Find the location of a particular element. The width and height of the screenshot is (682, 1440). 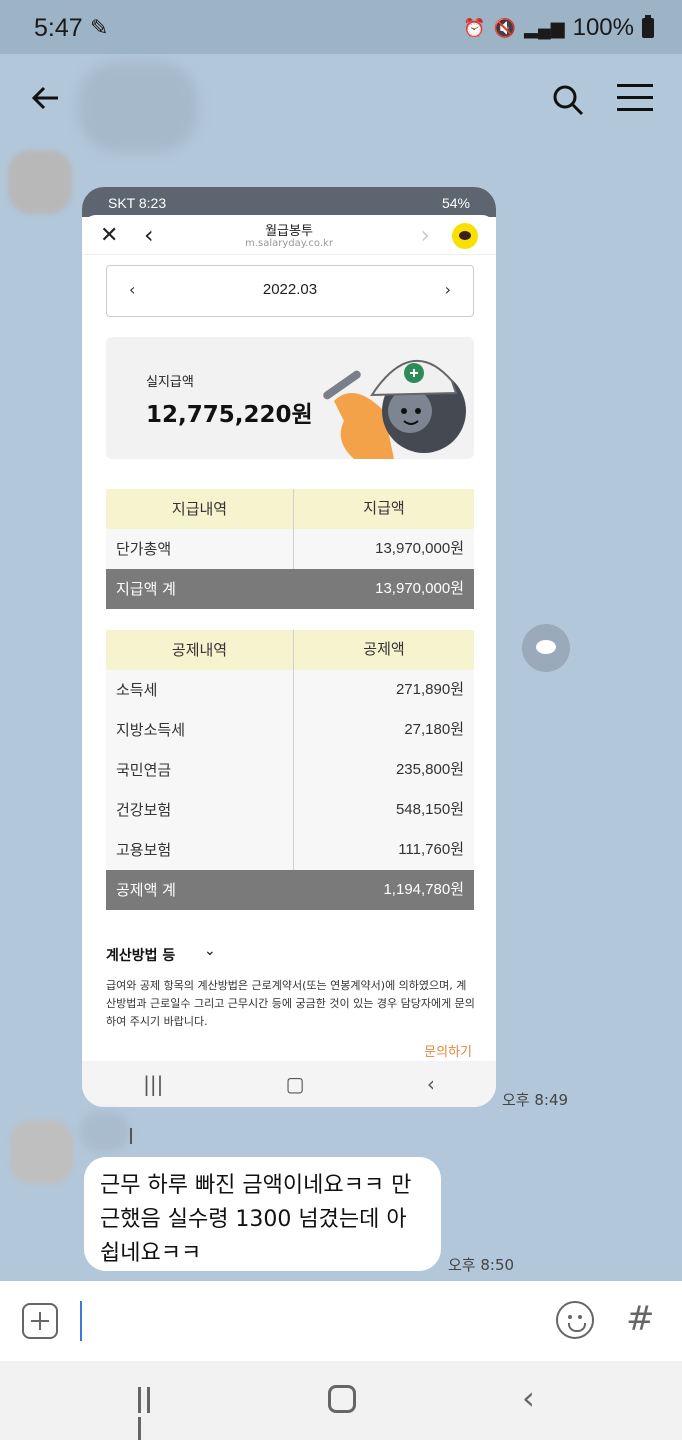

table-total-row: 공제액 계 1,194,780원 is located at coordinates (290, 890).